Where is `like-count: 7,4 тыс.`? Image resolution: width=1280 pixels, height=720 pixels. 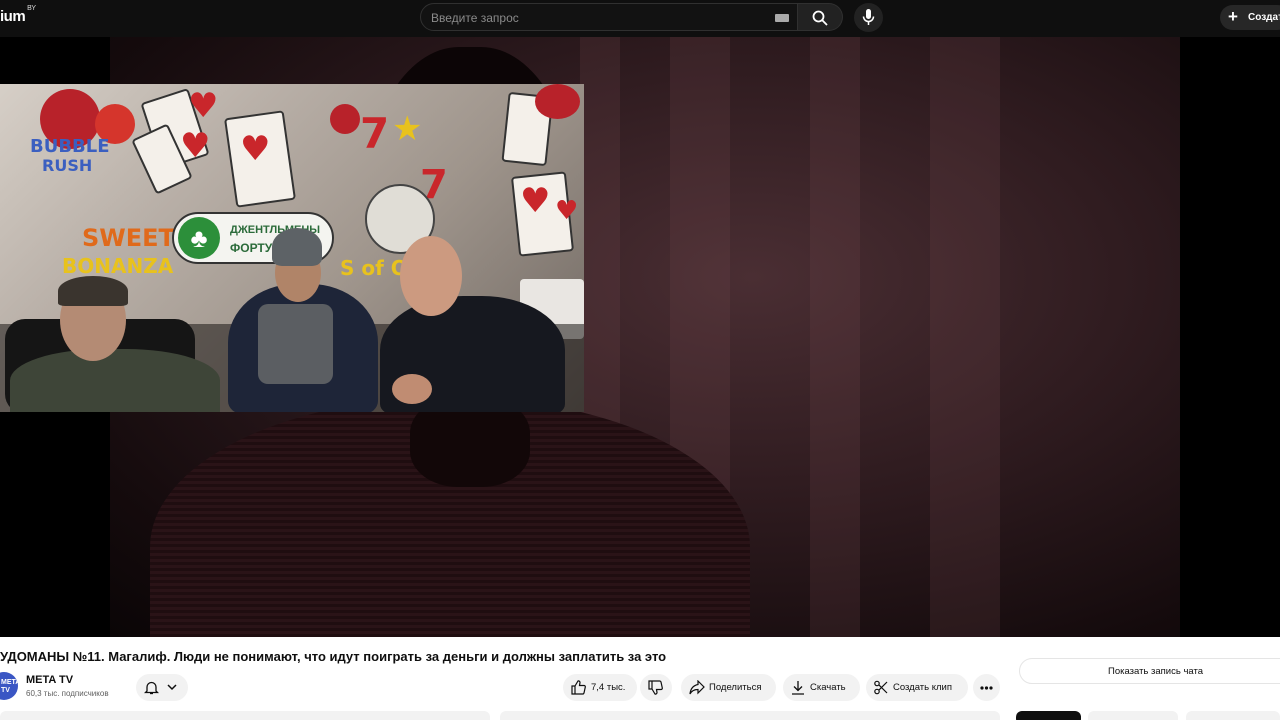
like-count: 7,4 тыс. is located at coordinates (608, 687).